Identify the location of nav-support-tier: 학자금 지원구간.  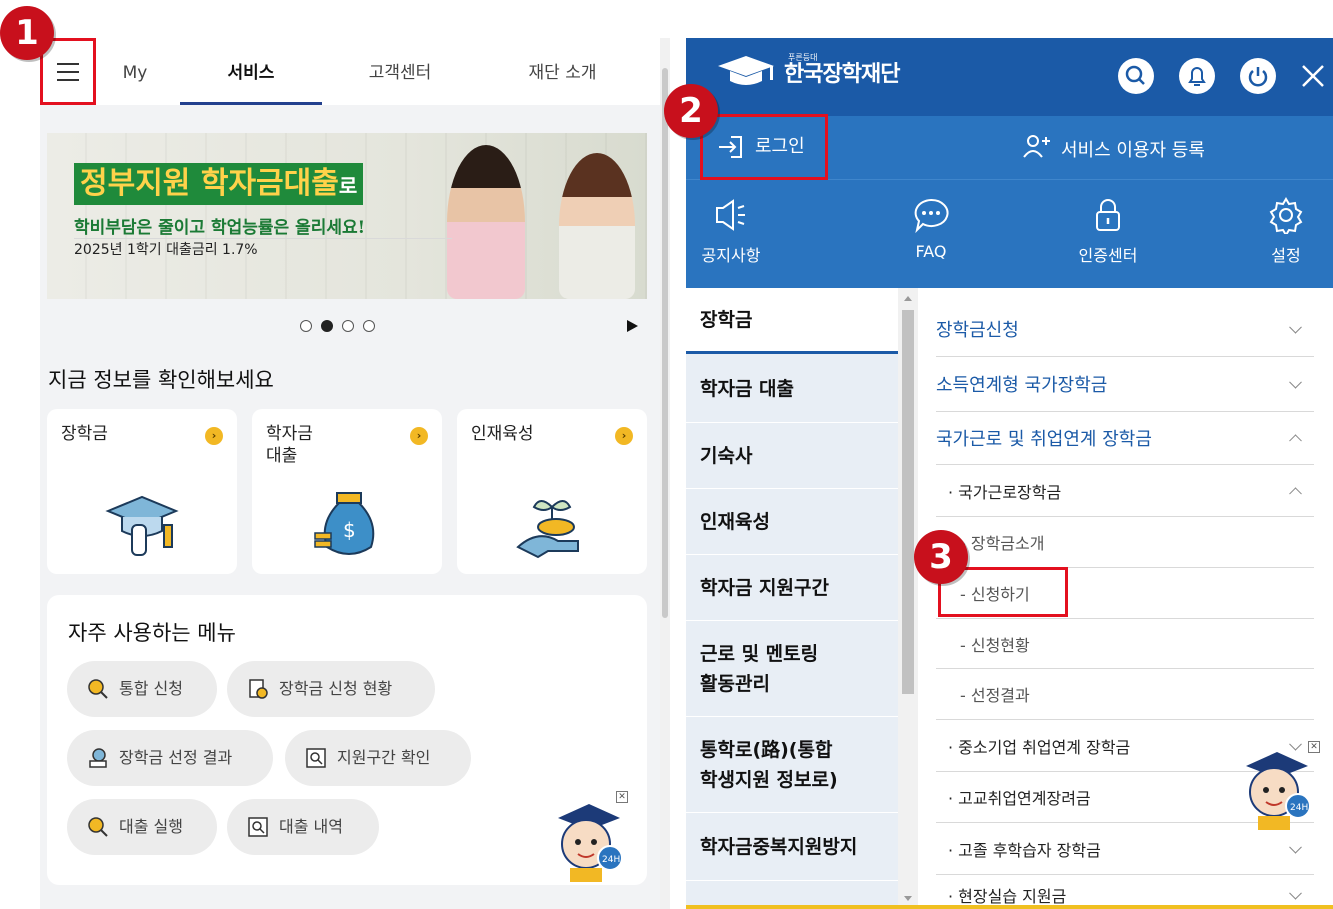
(792, 588).